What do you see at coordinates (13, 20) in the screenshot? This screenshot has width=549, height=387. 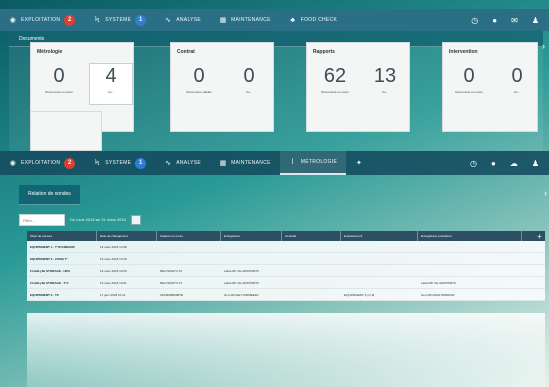 I see `eye-icon: ◉` at bounding box center [13, 20].